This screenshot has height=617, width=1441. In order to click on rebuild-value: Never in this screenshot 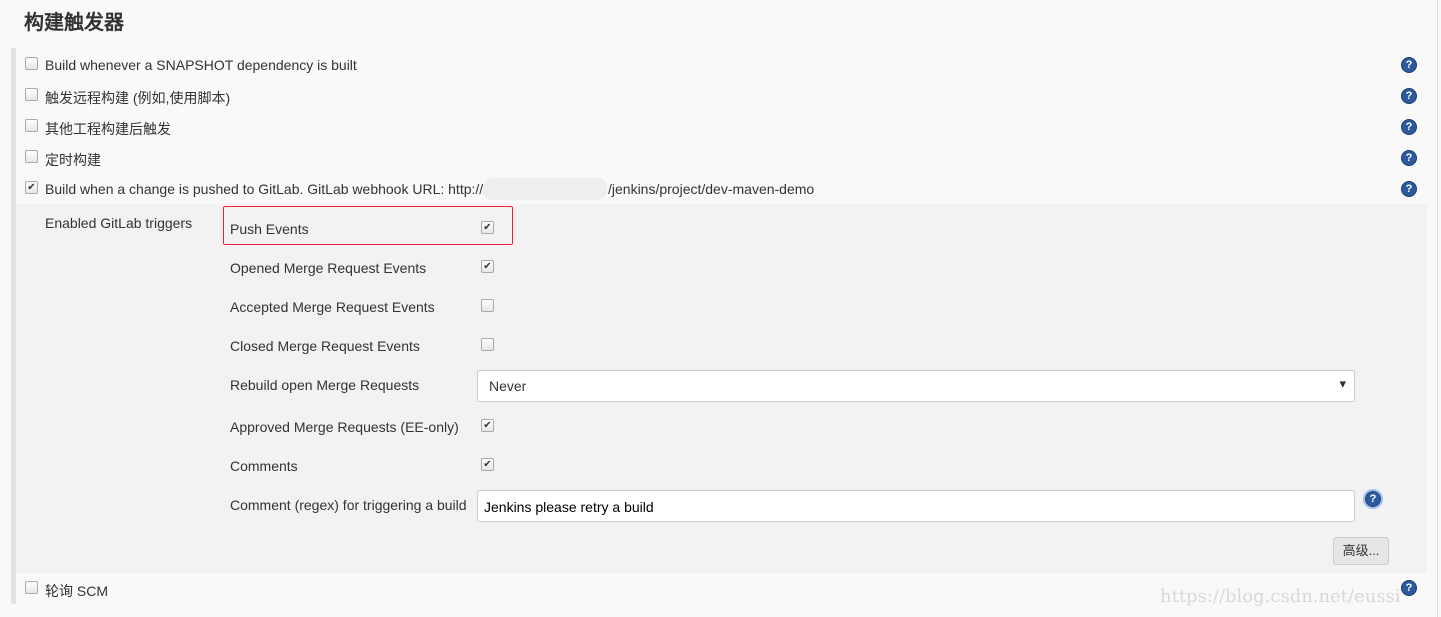, I will do `click(508, 386)`.